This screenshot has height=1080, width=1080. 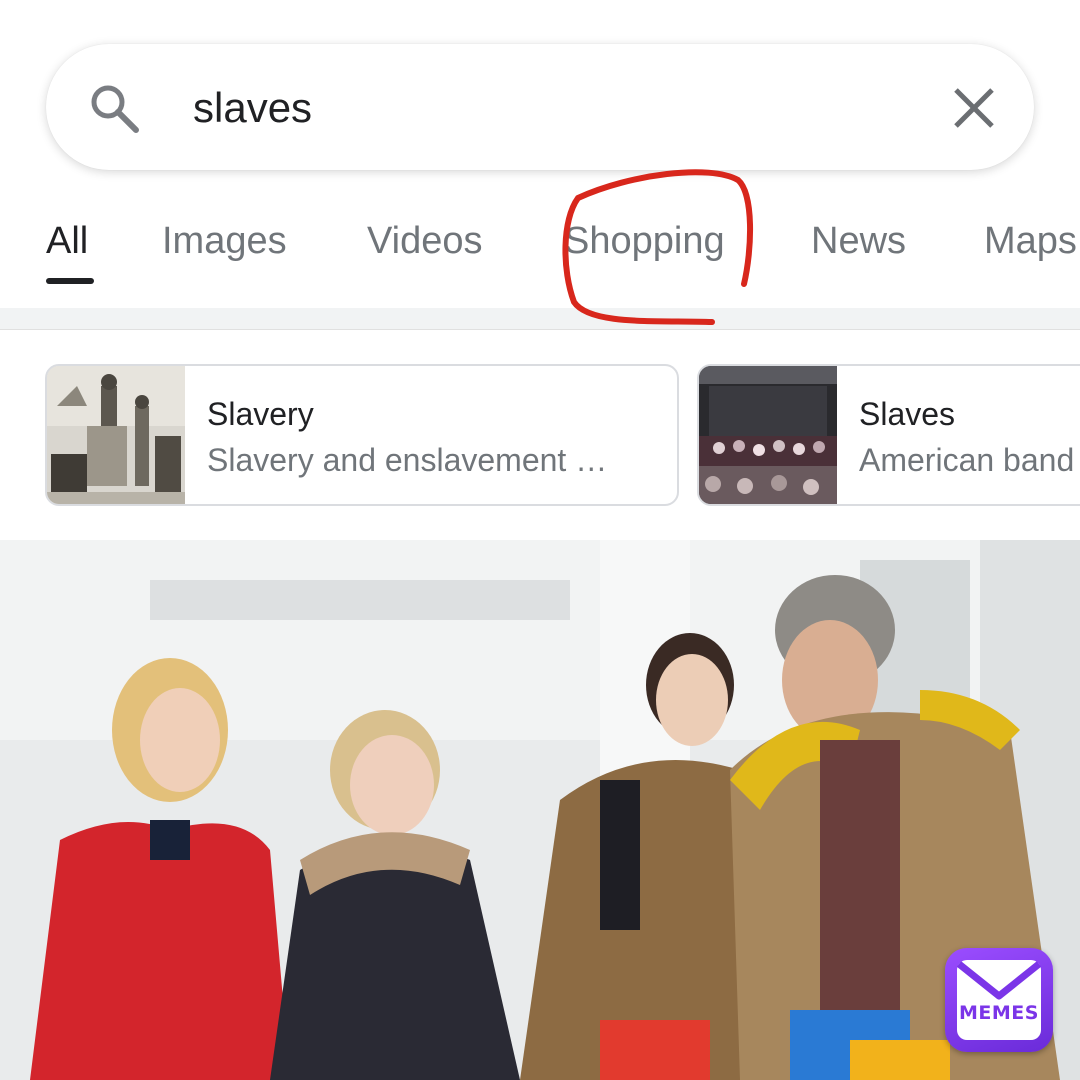 I want to click on memes-logo: MEMES, so click(x=999, y=1000).